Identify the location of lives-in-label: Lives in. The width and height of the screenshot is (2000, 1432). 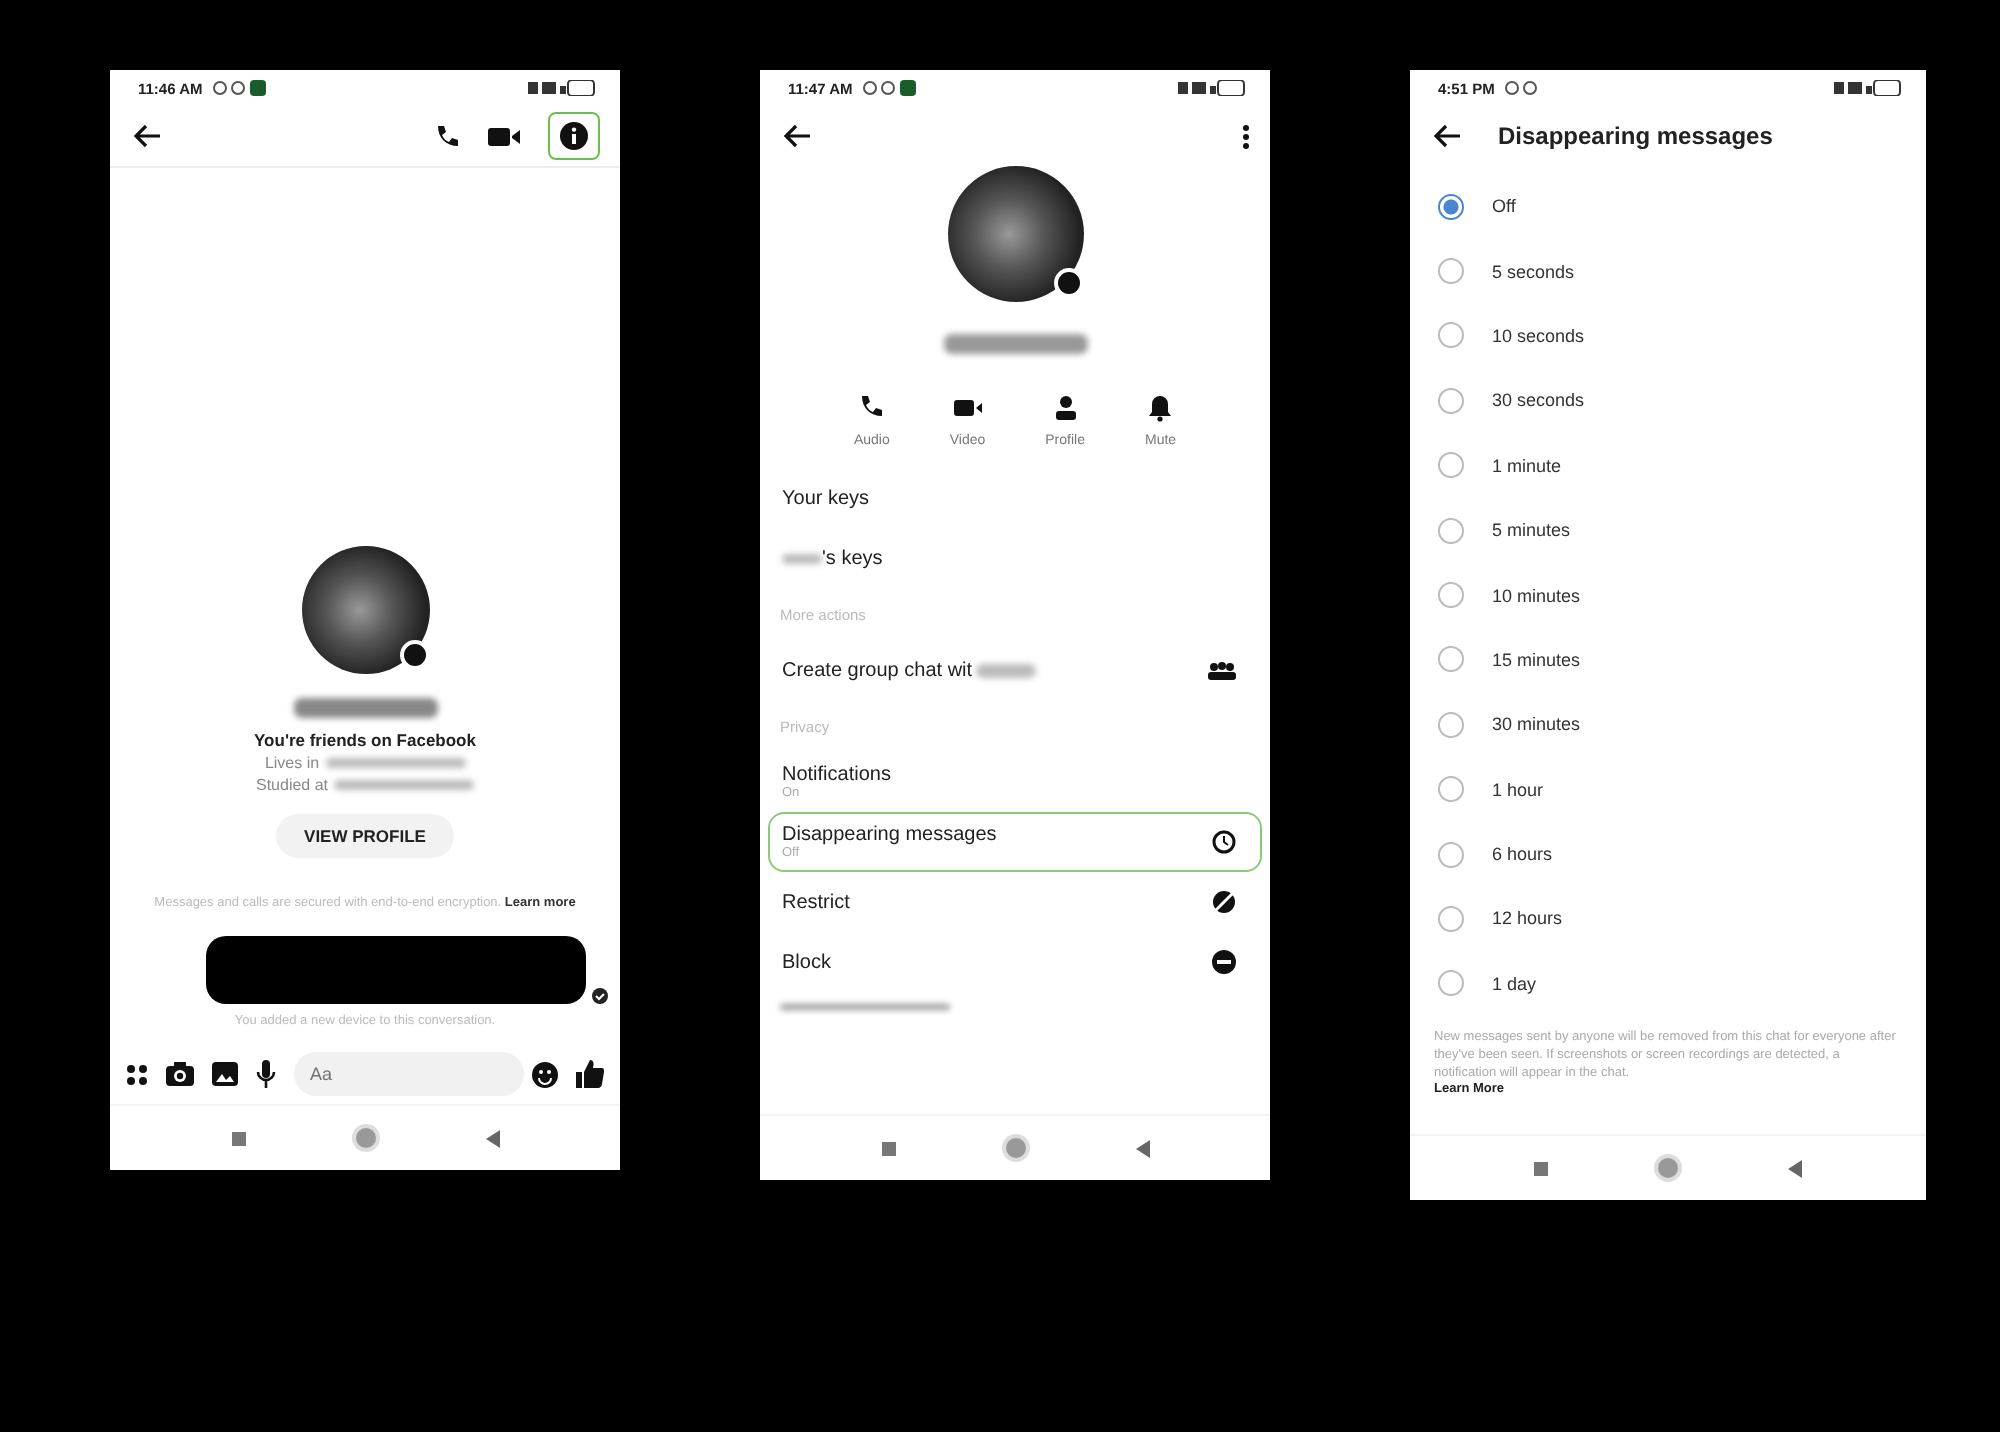
(292, 762).